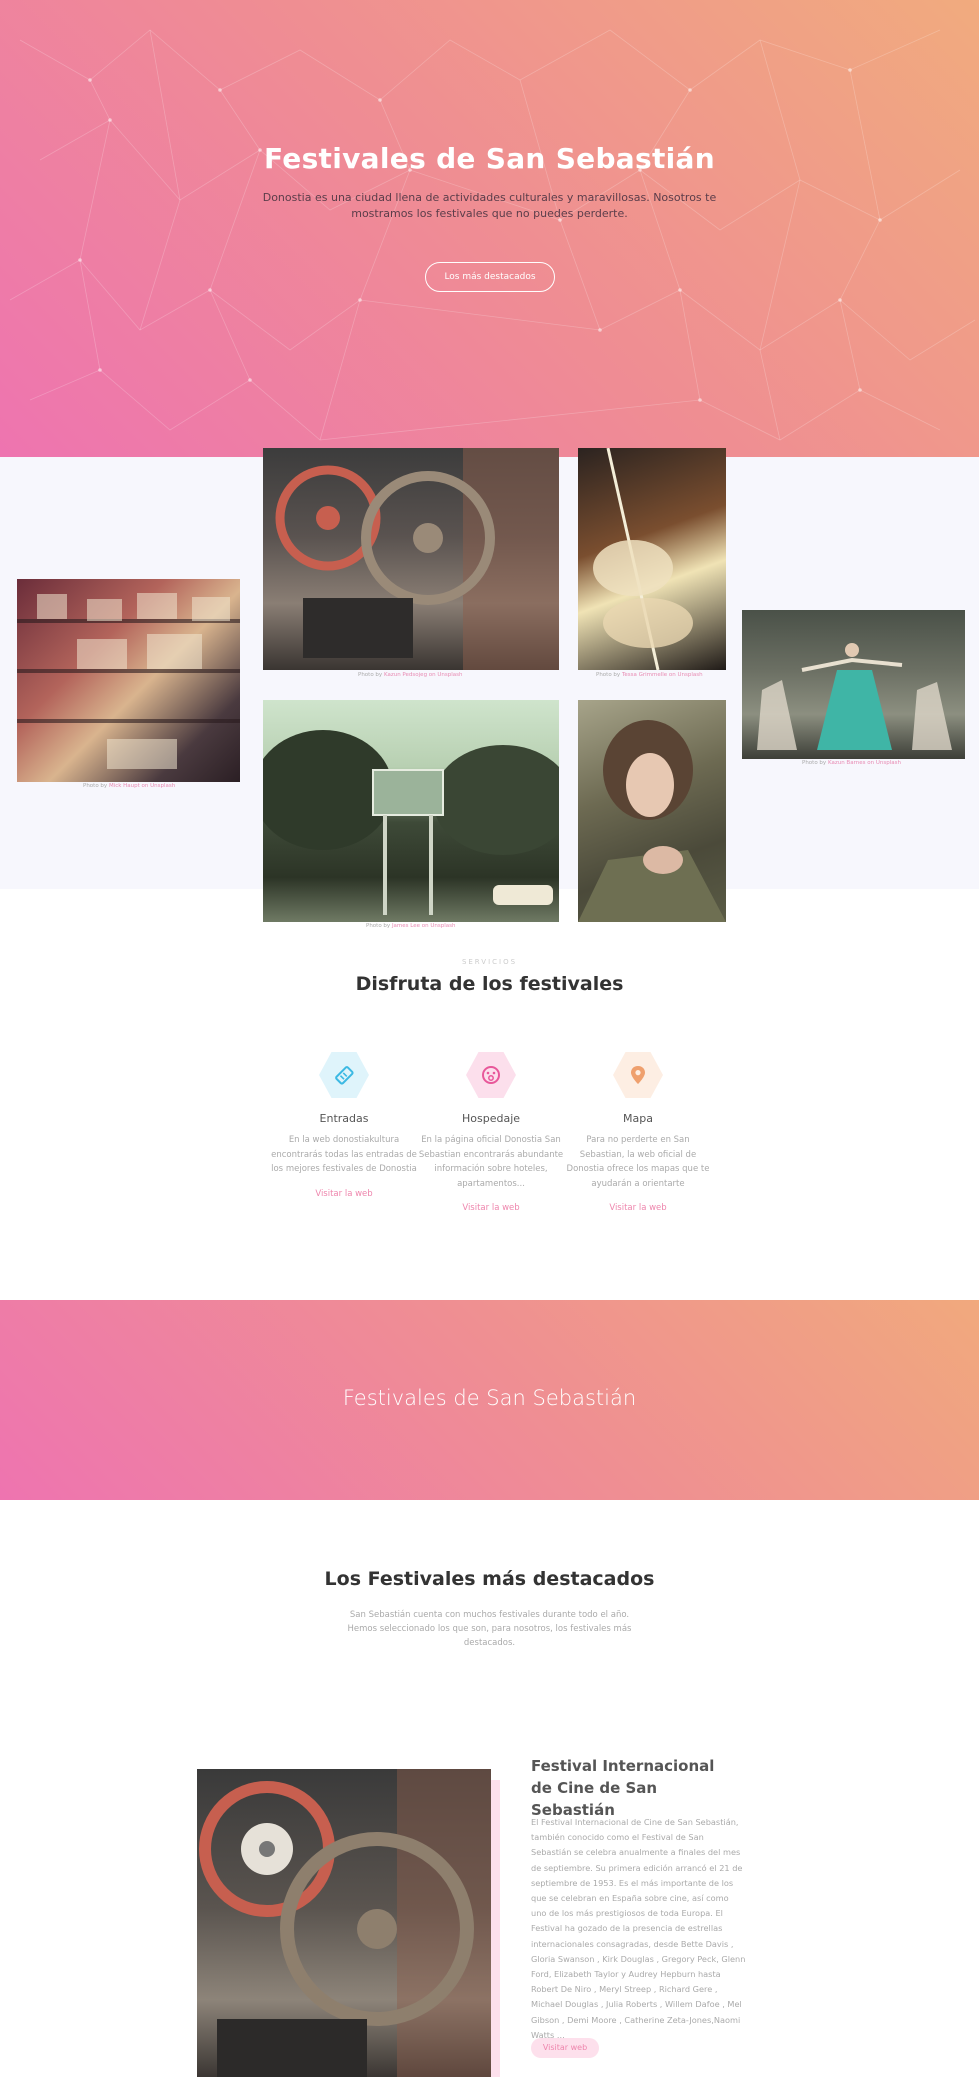 The image size is (979, 2077). What do you see at coordinates (491, 1118) in the screenshot?
I see `service-name: Hospedaje` at bounding box center [491, 1118].